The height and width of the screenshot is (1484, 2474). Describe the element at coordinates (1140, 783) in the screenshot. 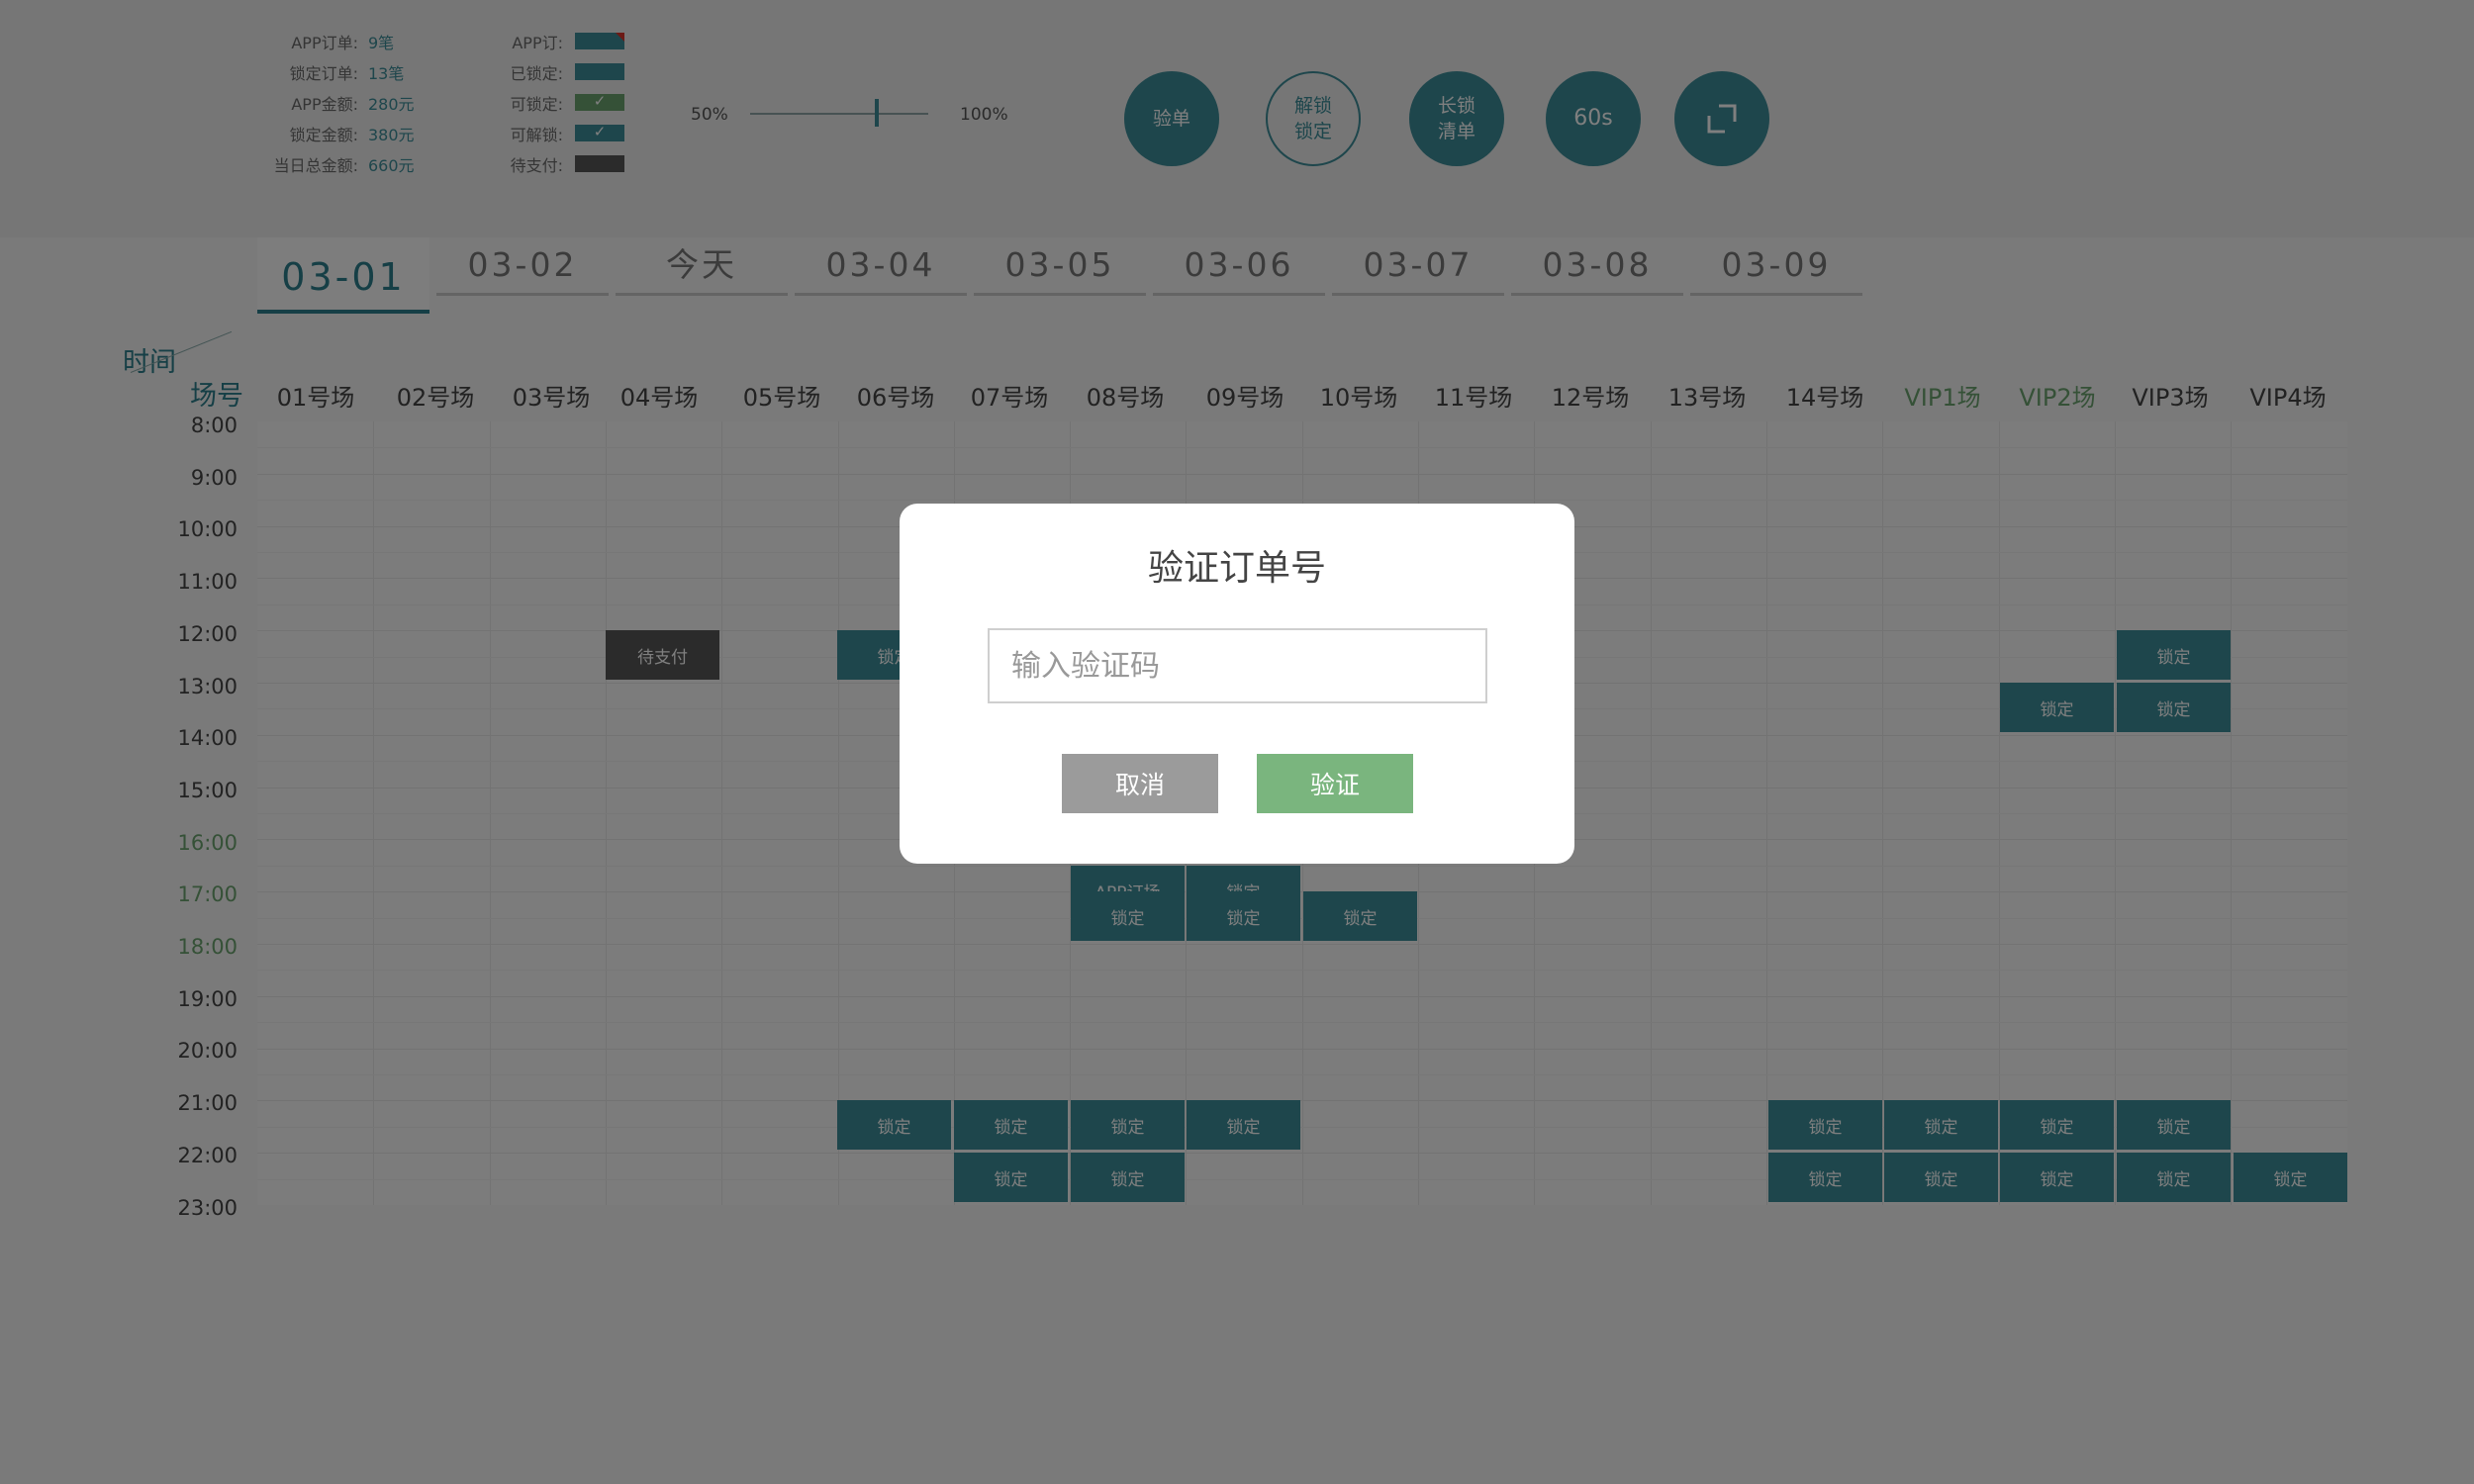

I see `cancel-button: 取消` at that location.